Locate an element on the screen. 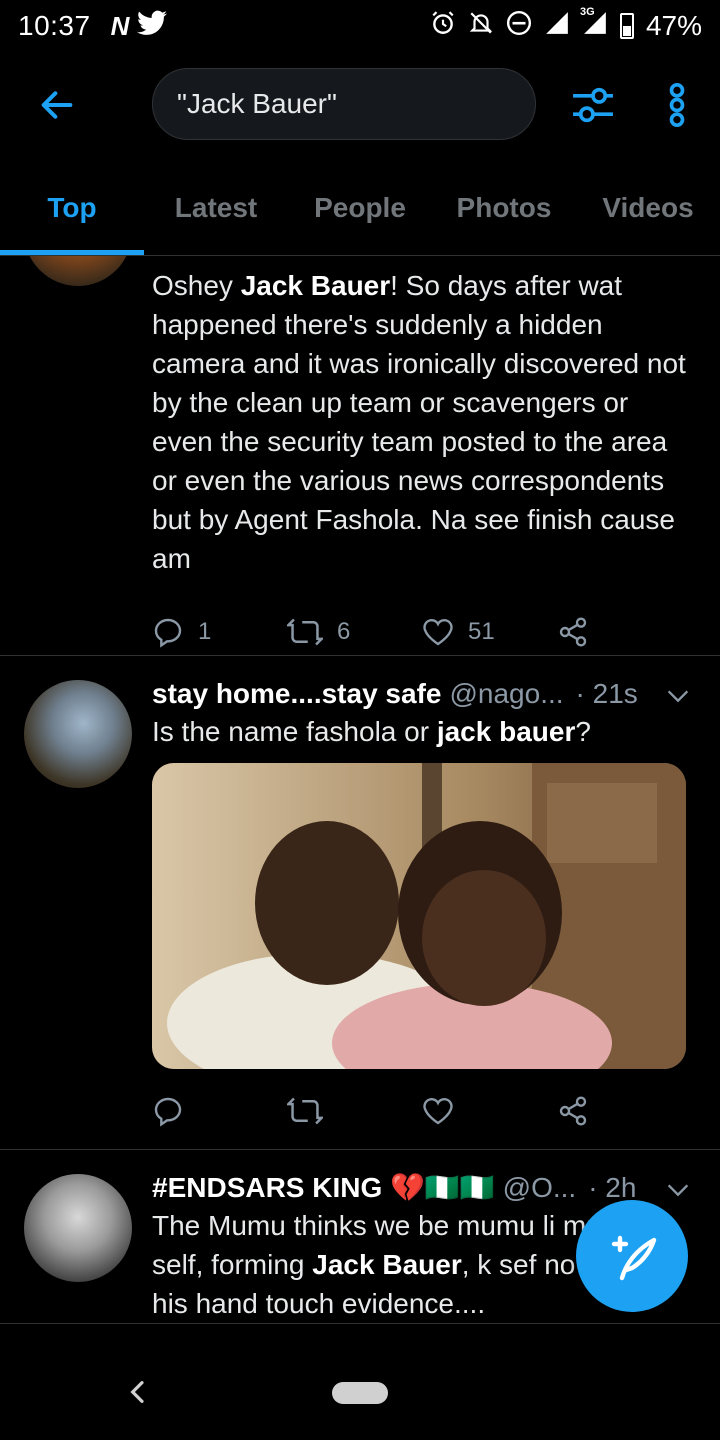 The height and width of the screenshot is (1440, 720). search-query-text: "Jack Bauer" is located at coordinates (257, 103).